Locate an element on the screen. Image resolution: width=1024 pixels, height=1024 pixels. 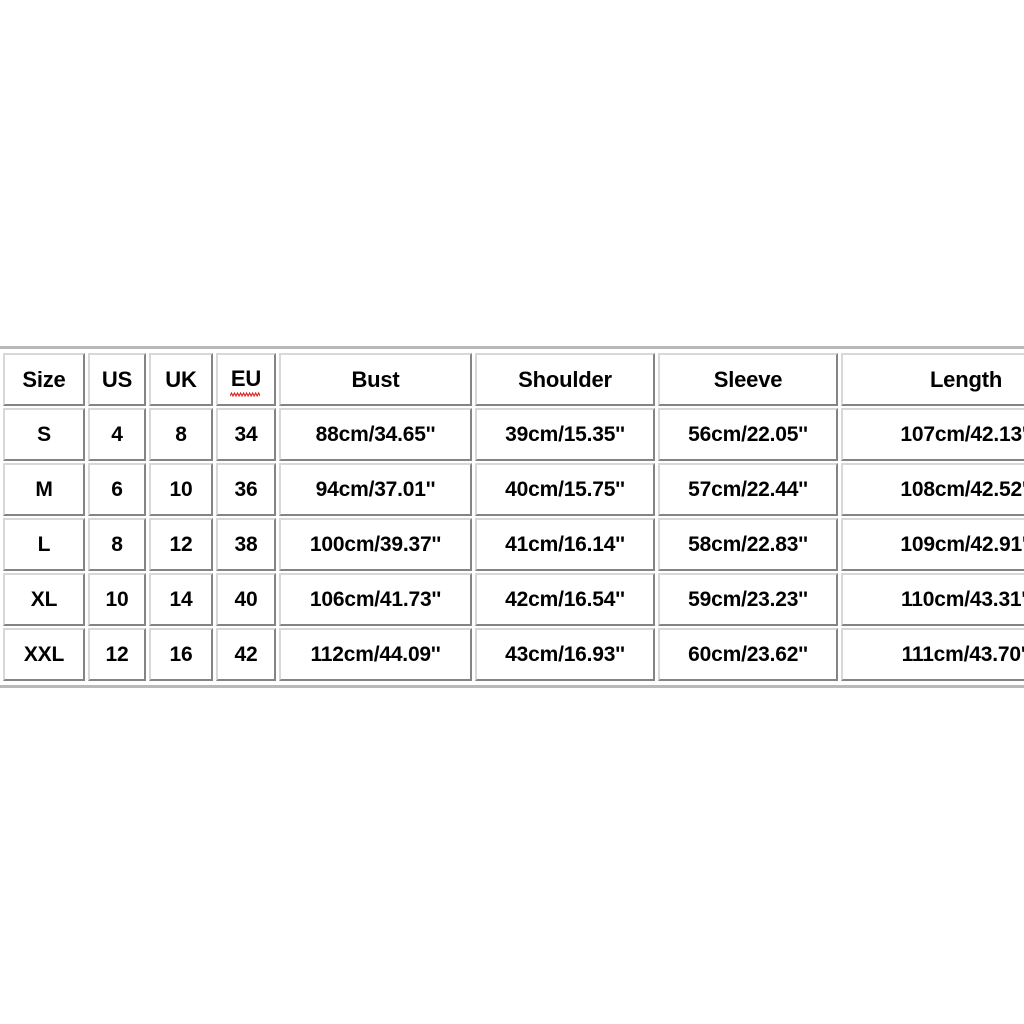
column-header-label: Length is located at coordinates (966, 379).